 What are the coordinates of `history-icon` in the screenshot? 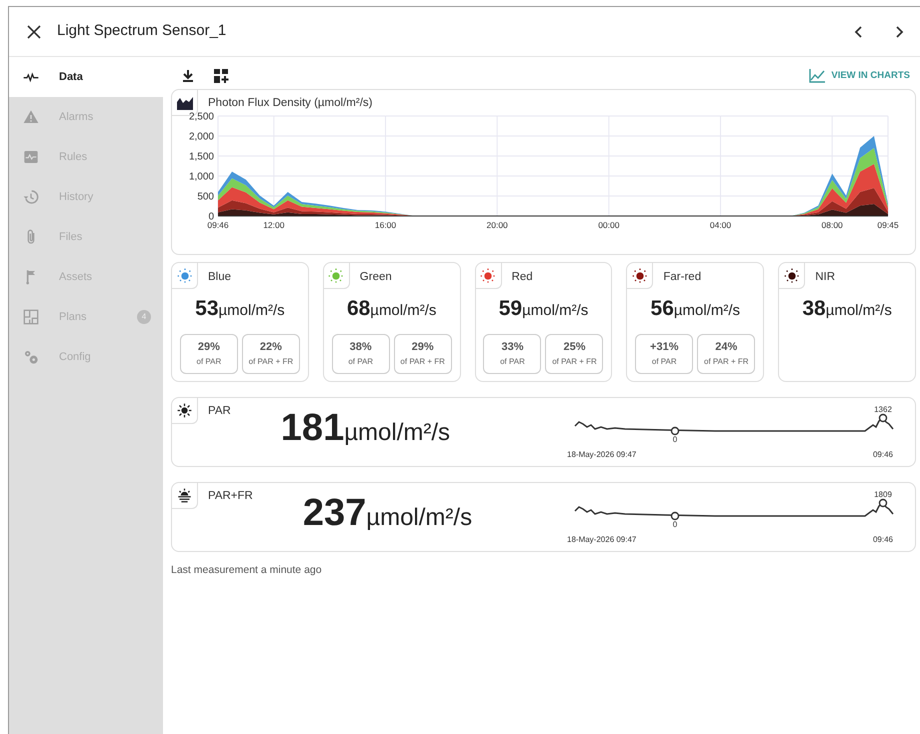 It's located at (31, 197).